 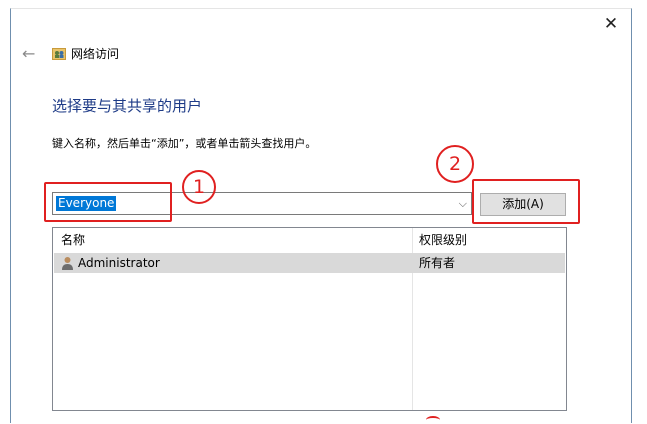 What do you see at coordinates (119, 263) in the screenshot?
I see `row-user-name: Administrator` at bounding box center [119, 263].